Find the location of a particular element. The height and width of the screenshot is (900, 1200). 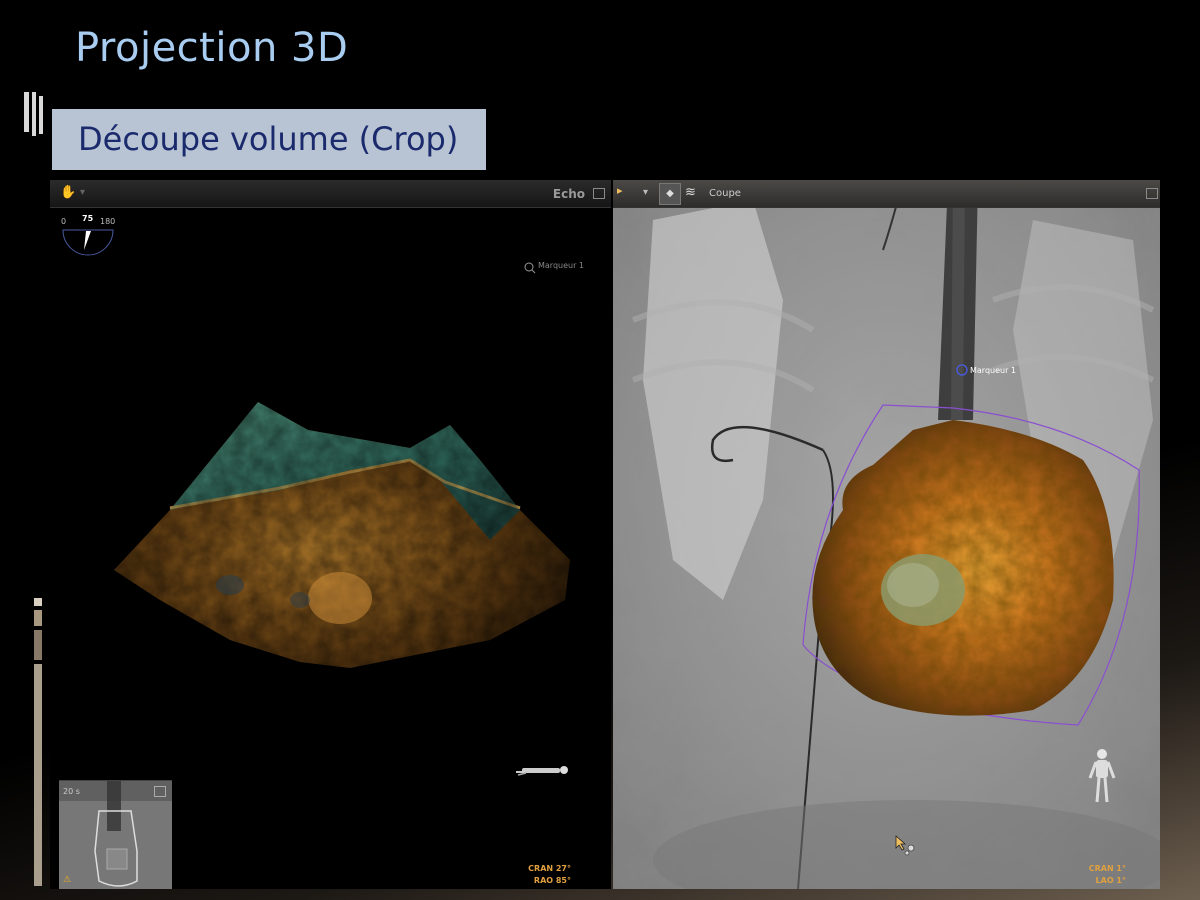

xray-toolbar: ▸ ▾ ◆ ≋ Coupe is located at coordinates (886, 194).